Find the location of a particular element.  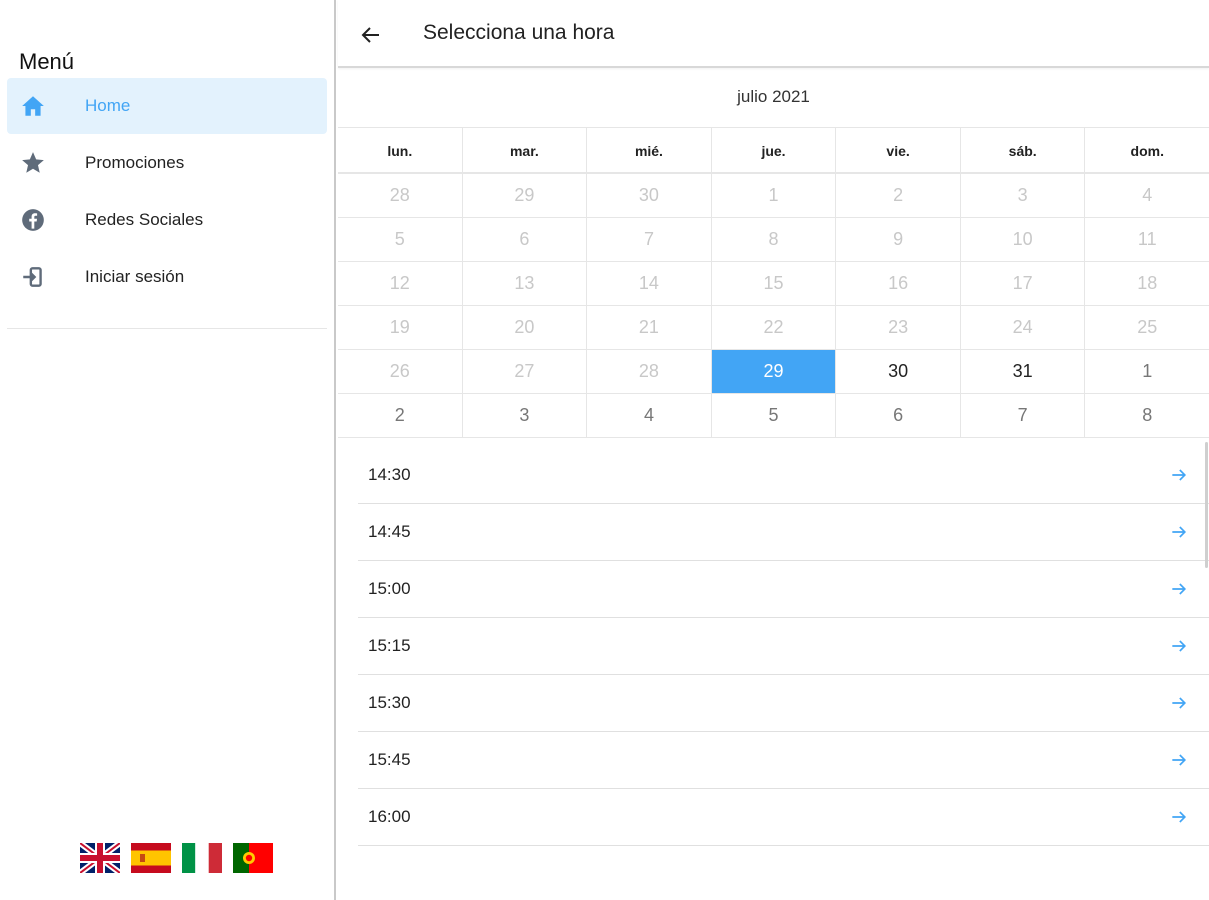

calendar-week: 28 29 30 1 2 3 4 is located at coordinates (773, 196).